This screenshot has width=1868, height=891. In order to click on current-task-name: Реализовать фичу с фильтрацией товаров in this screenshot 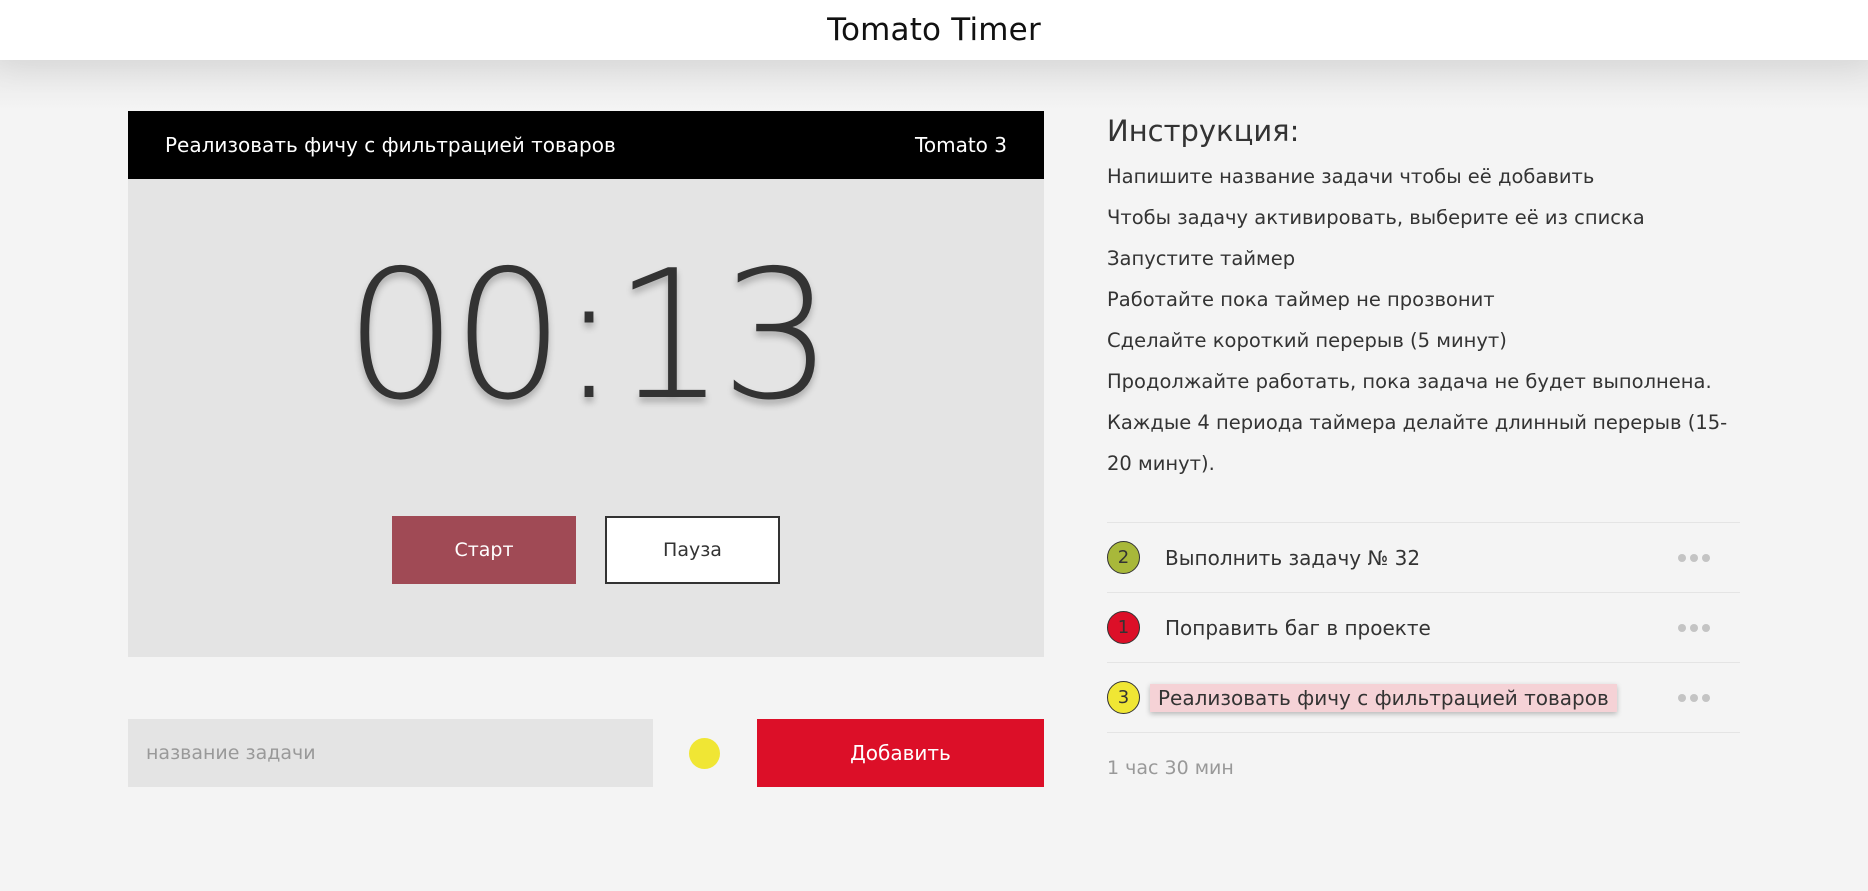, I will do `click(390, 145)`.